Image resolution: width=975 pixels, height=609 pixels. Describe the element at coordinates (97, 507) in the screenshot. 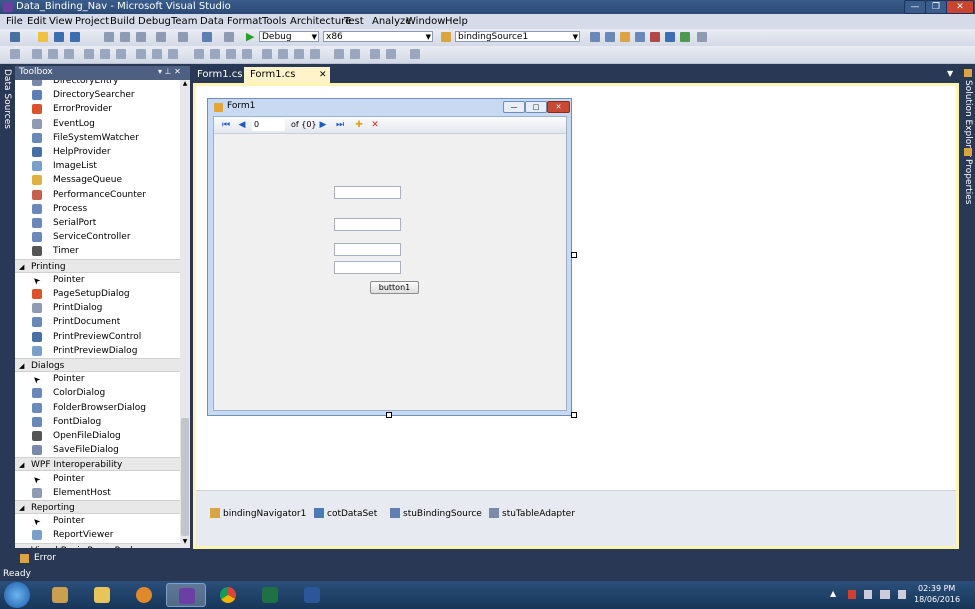

I see `toolbox-category: ◢ Reporting` at that location.